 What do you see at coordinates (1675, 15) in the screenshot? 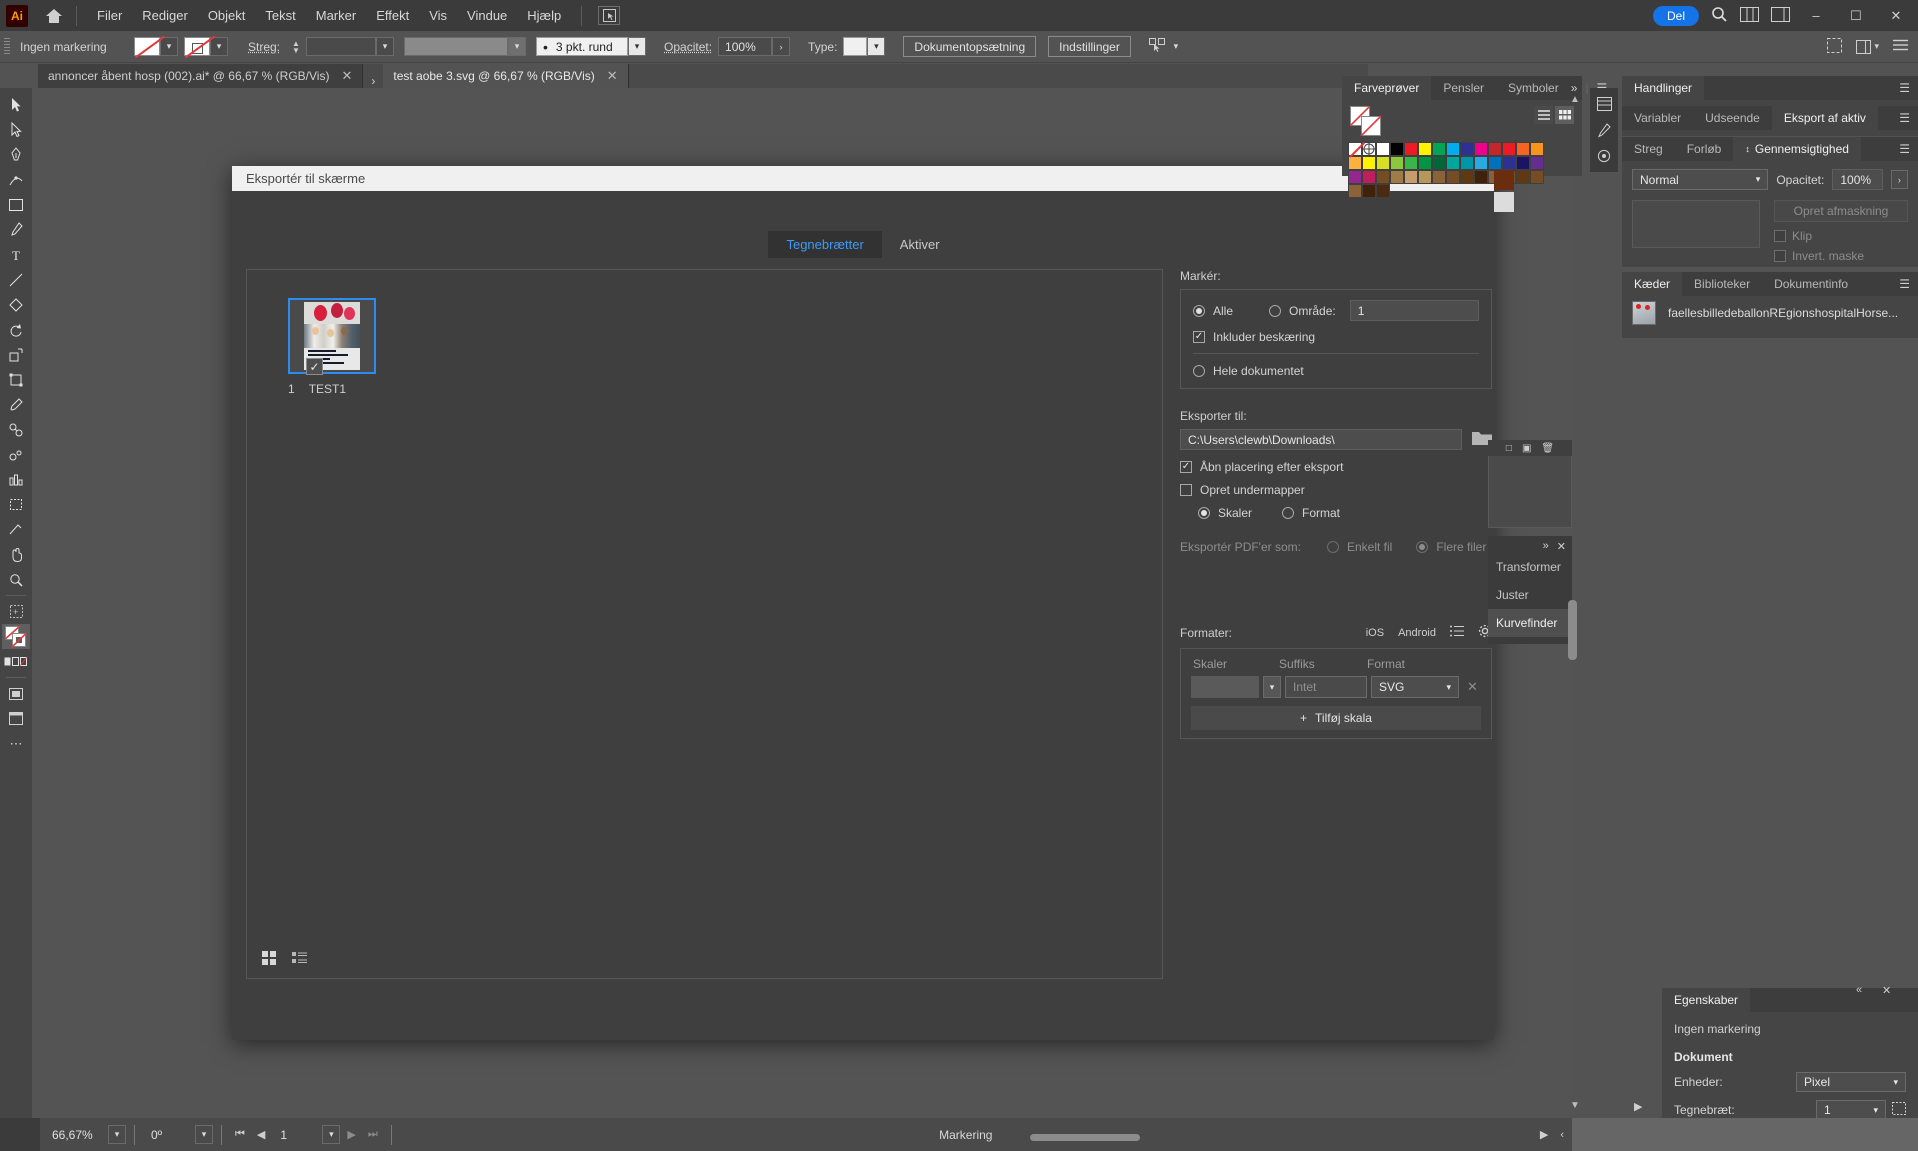
I see `share-button: Del` at bounding box center [1675, 15].